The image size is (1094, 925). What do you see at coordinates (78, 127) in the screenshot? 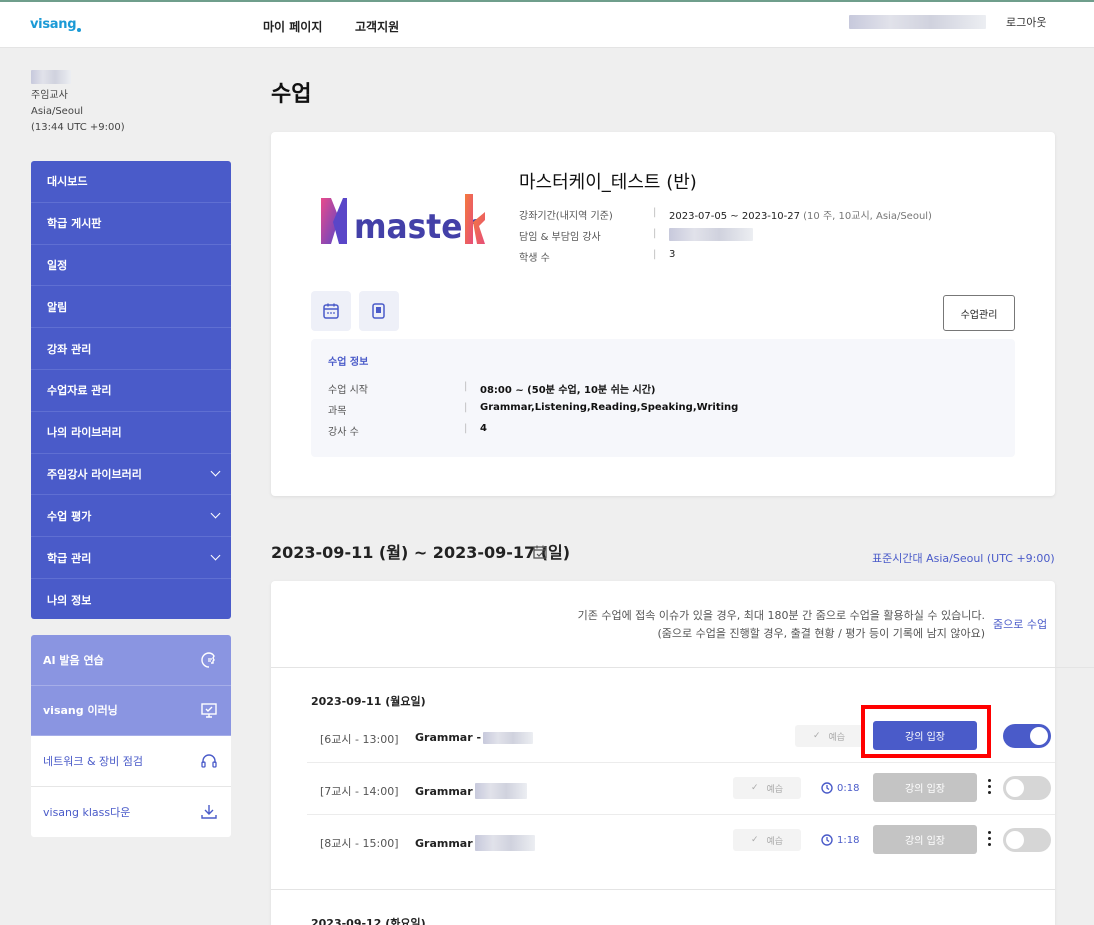
I see `profile-time: (13:44 UTC +9:00)` at bounding box center [78, 127].